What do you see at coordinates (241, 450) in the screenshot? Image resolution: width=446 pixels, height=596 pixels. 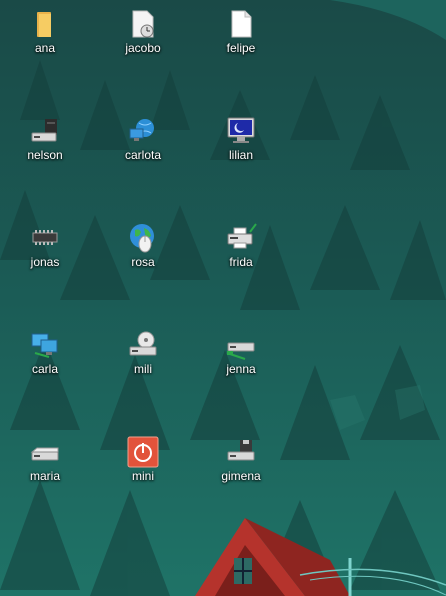 I see `floppy-drive-icon` at bounding box center [241, 450].